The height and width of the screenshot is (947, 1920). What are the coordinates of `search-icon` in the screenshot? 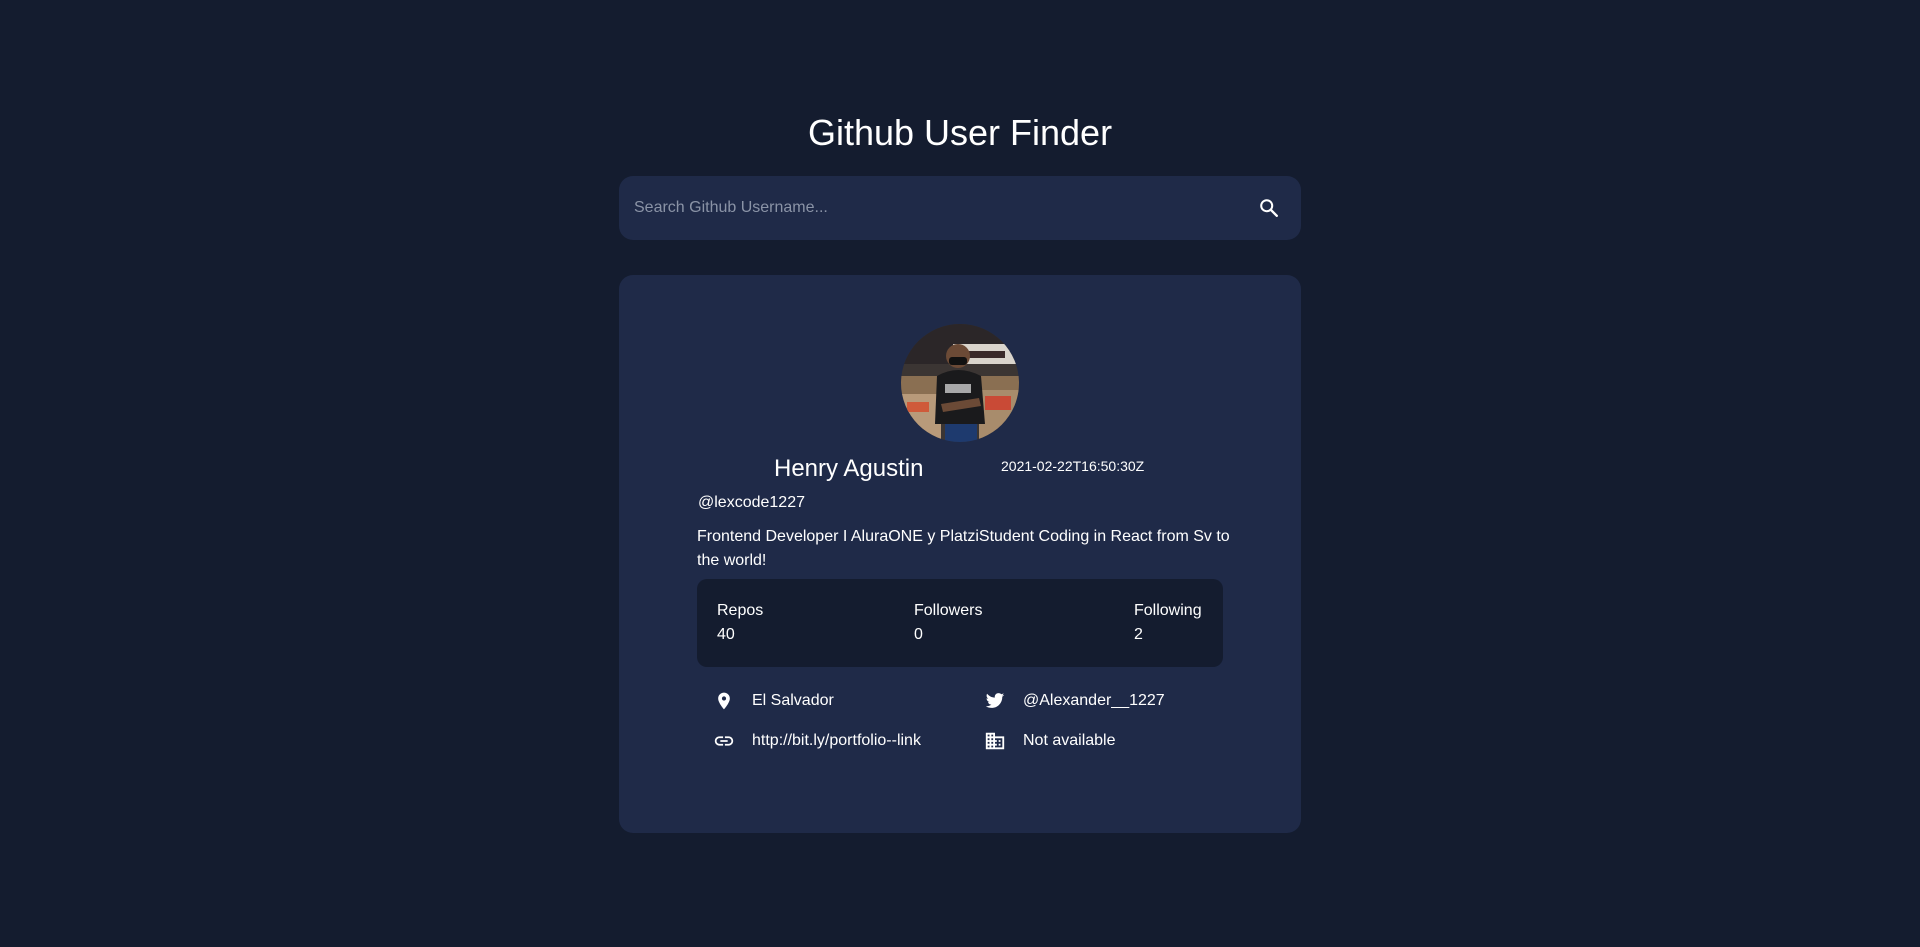 It's located at (1269, 208).